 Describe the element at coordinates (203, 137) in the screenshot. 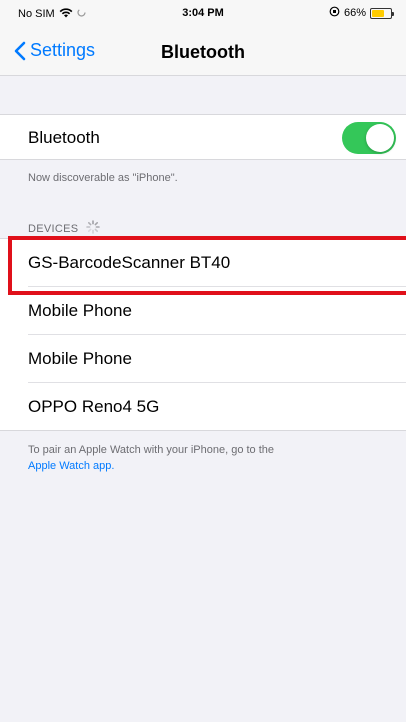

I see `bluetooth-toggle-row: Bluetooth` at that location.